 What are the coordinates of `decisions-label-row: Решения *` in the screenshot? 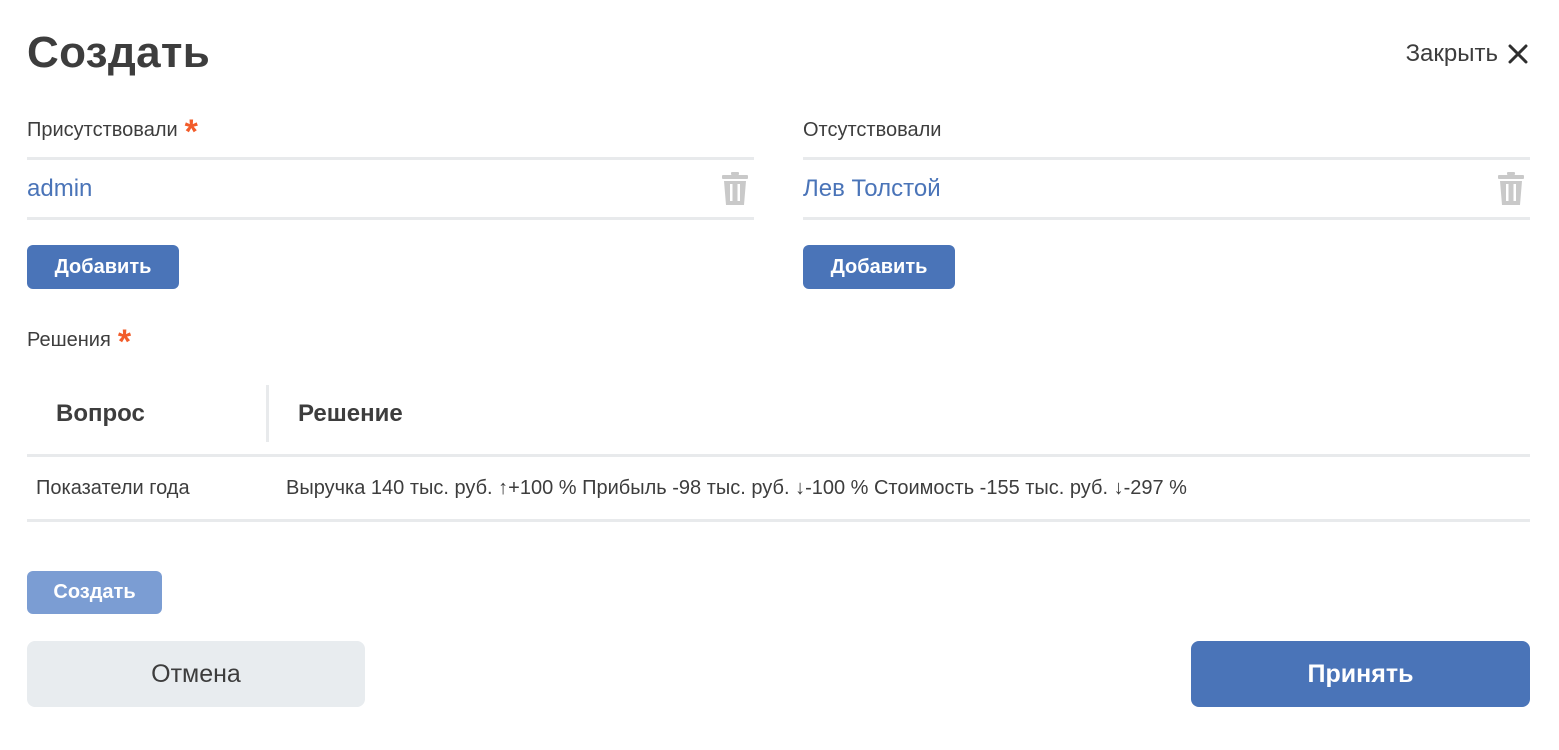 It's located at (79, 342).